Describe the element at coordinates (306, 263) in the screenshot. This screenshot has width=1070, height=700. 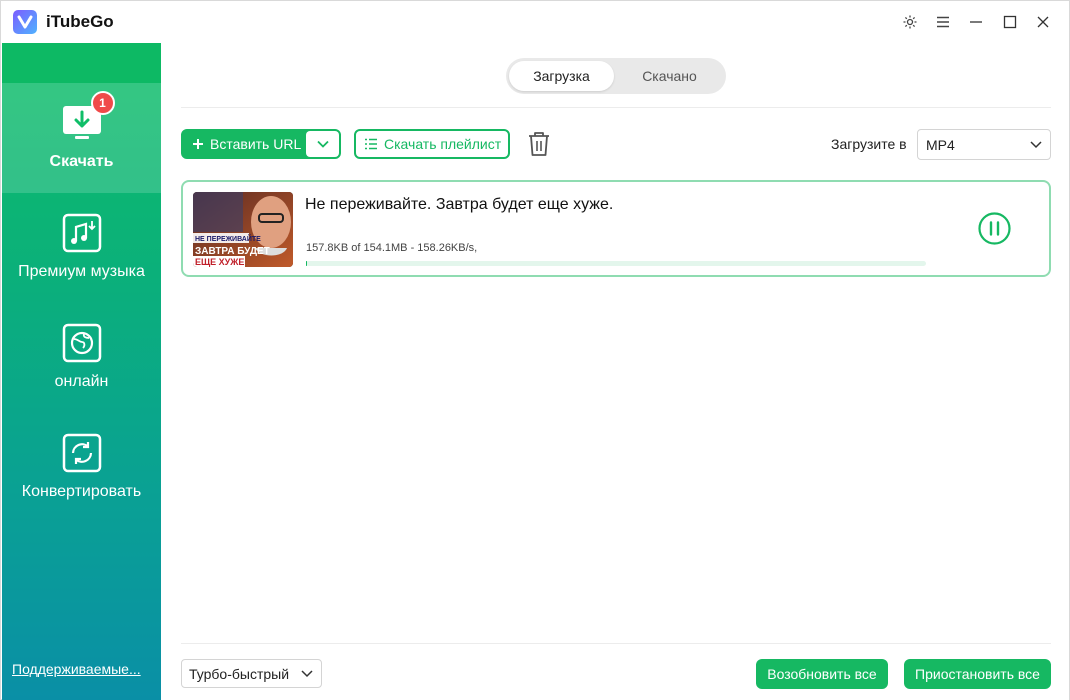
I see `download-progress-fill` at that location.